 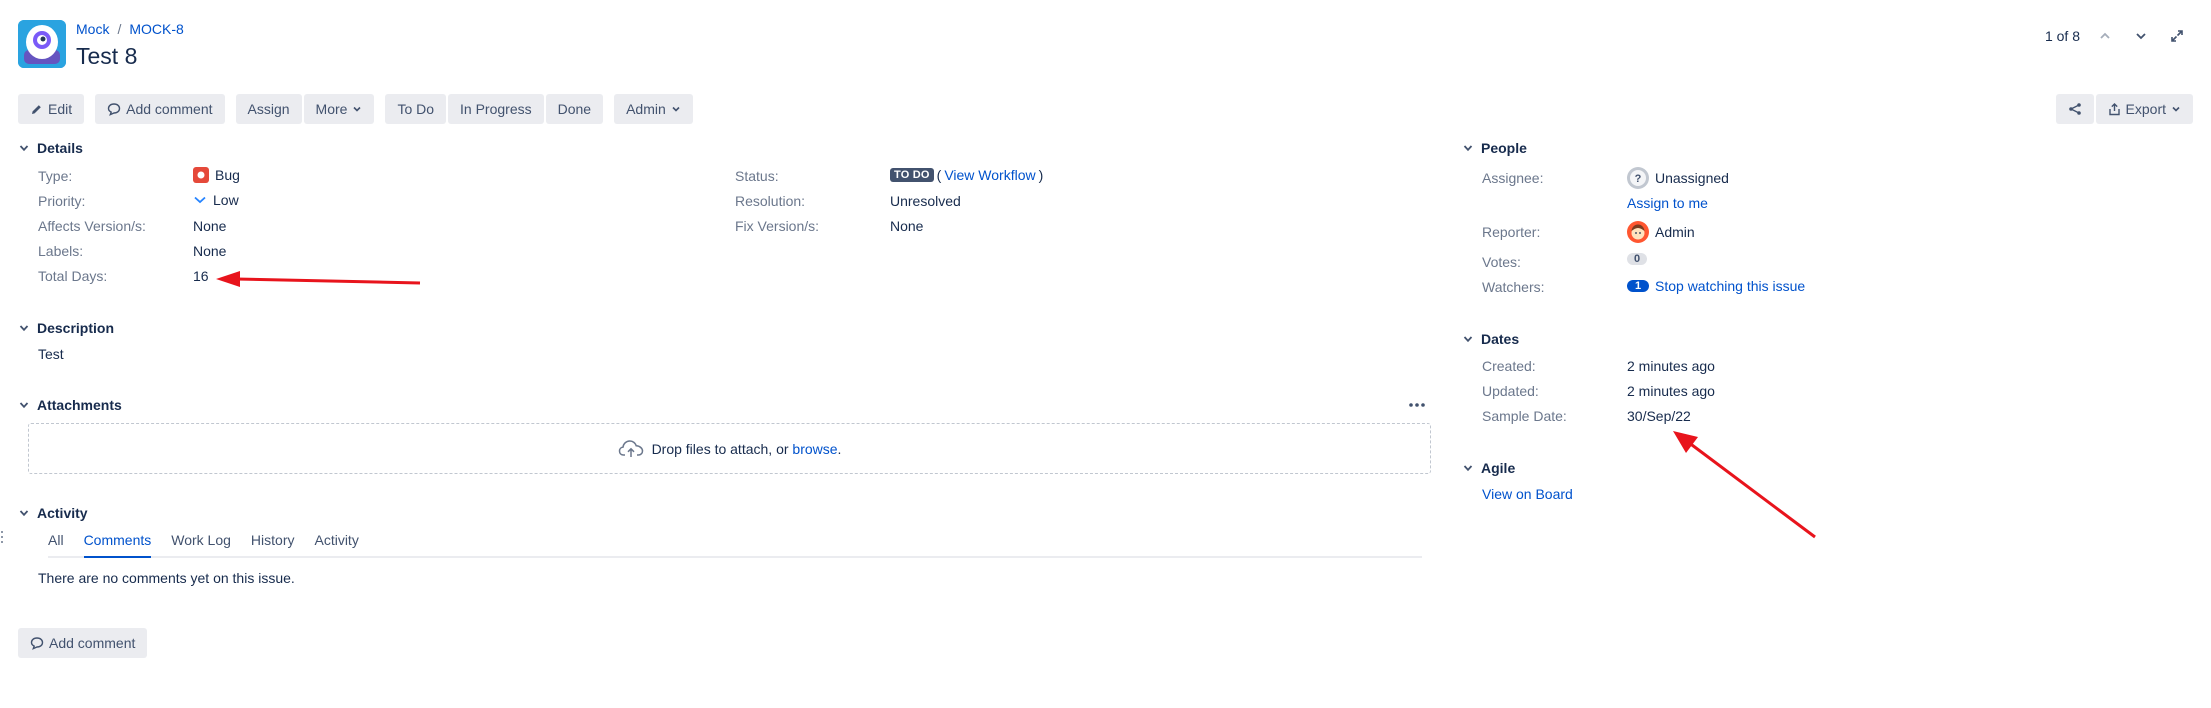 What do you see at coordinates (201, 175) in the screenshot?
I see `bug-icon` at bounding box center [201, 175].